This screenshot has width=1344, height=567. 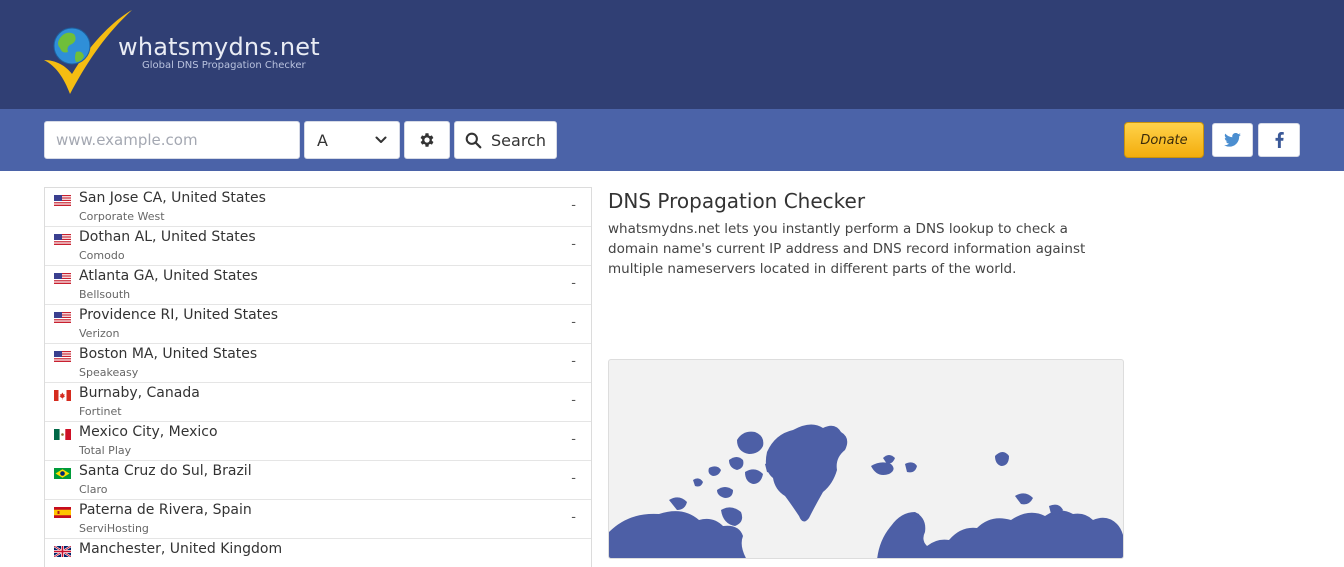 I want to click on record-type-value: A, so click(x=322, y=140).